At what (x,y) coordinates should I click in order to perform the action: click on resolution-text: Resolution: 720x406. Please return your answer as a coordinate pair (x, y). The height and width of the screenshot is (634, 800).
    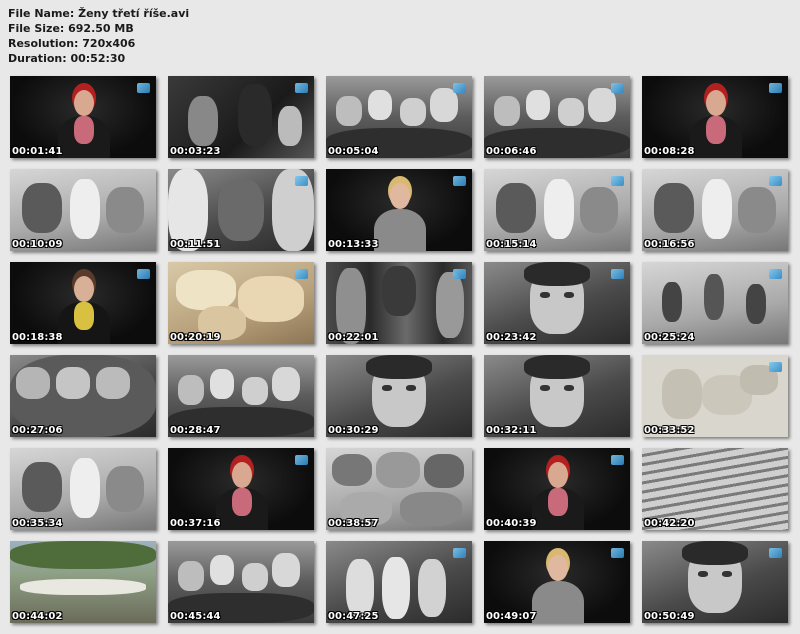
    Looking at the image, I should click on (72, 43).